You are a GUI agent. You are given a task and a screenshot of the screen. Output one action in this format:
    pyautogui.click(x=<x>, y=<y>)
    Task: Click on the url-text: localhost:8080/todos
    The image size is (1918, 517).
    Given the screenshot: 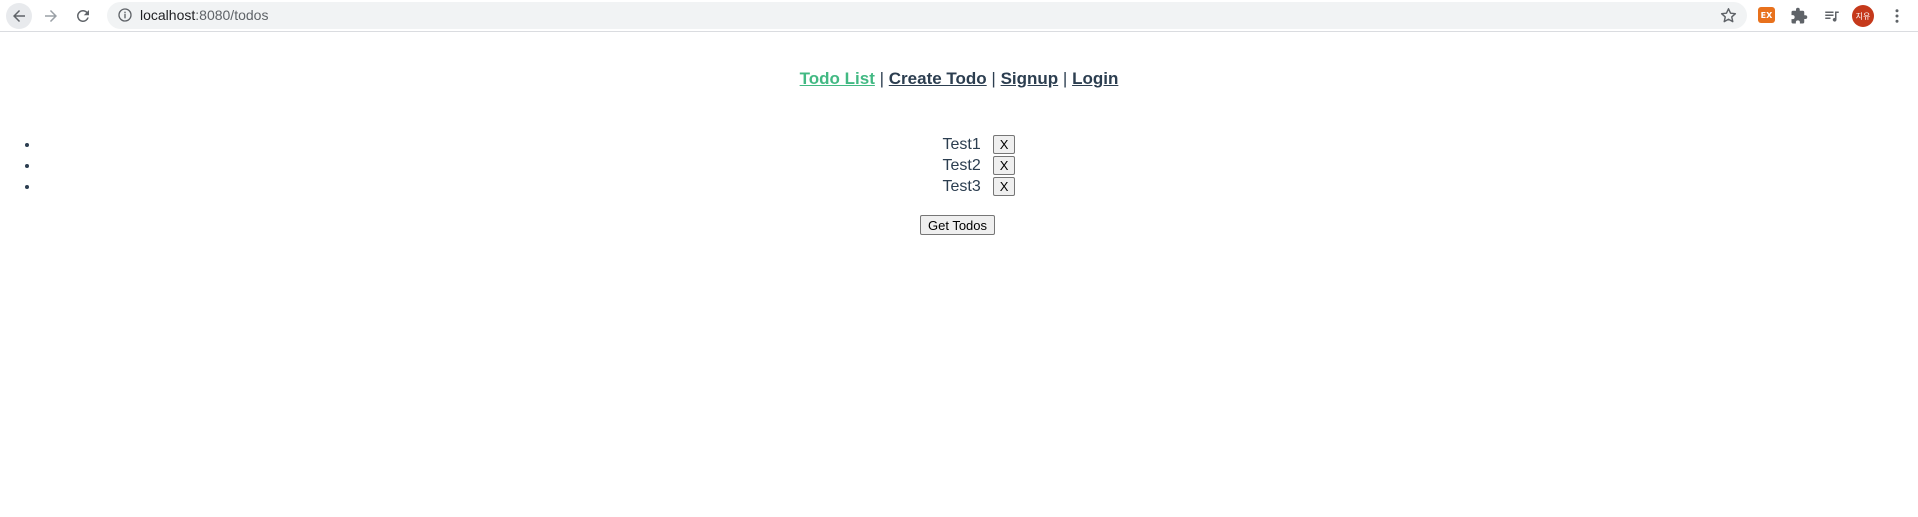 What is the action you would take?
    pyautogui.click(x=204, y=15)
    